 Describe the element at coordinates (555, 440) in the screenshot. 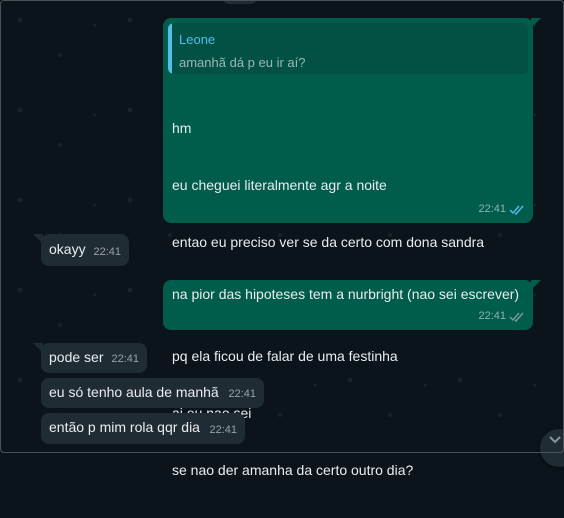

I see `chevron-down-icon` at that location.